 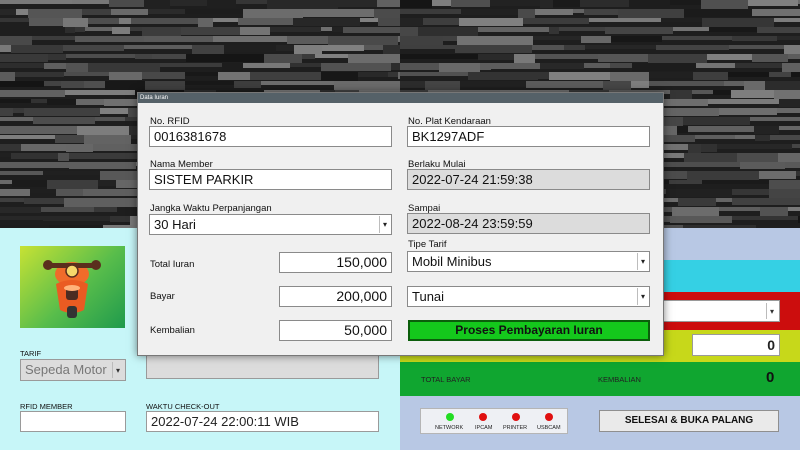 I want to click on plat-input: BK1297ADF, so click(x=528, y=136).